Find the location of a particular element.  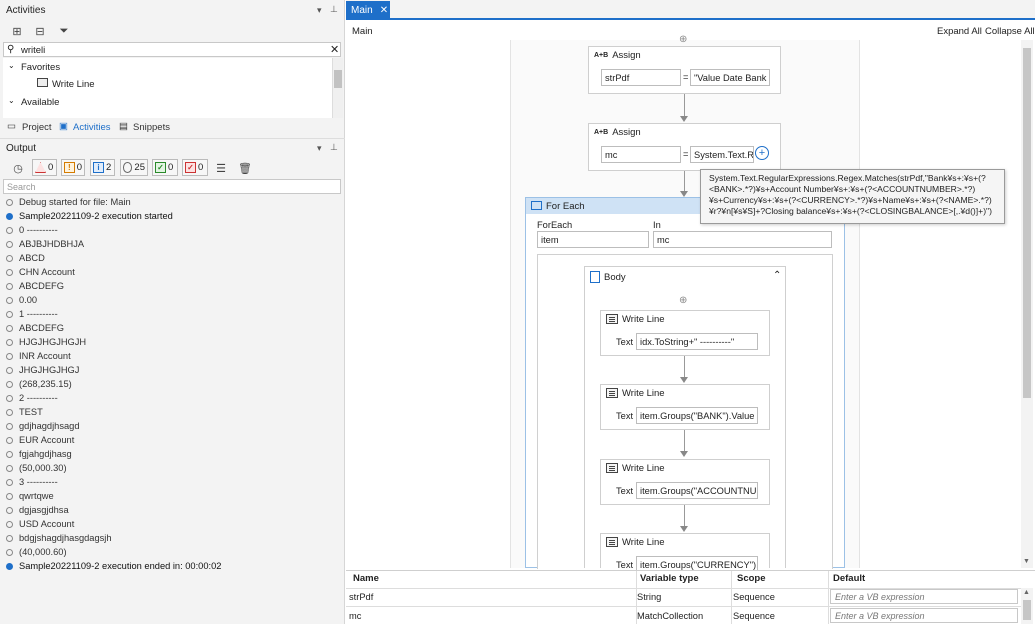

log-line: Debug started for file: Main is located at coordinates (172, 202).